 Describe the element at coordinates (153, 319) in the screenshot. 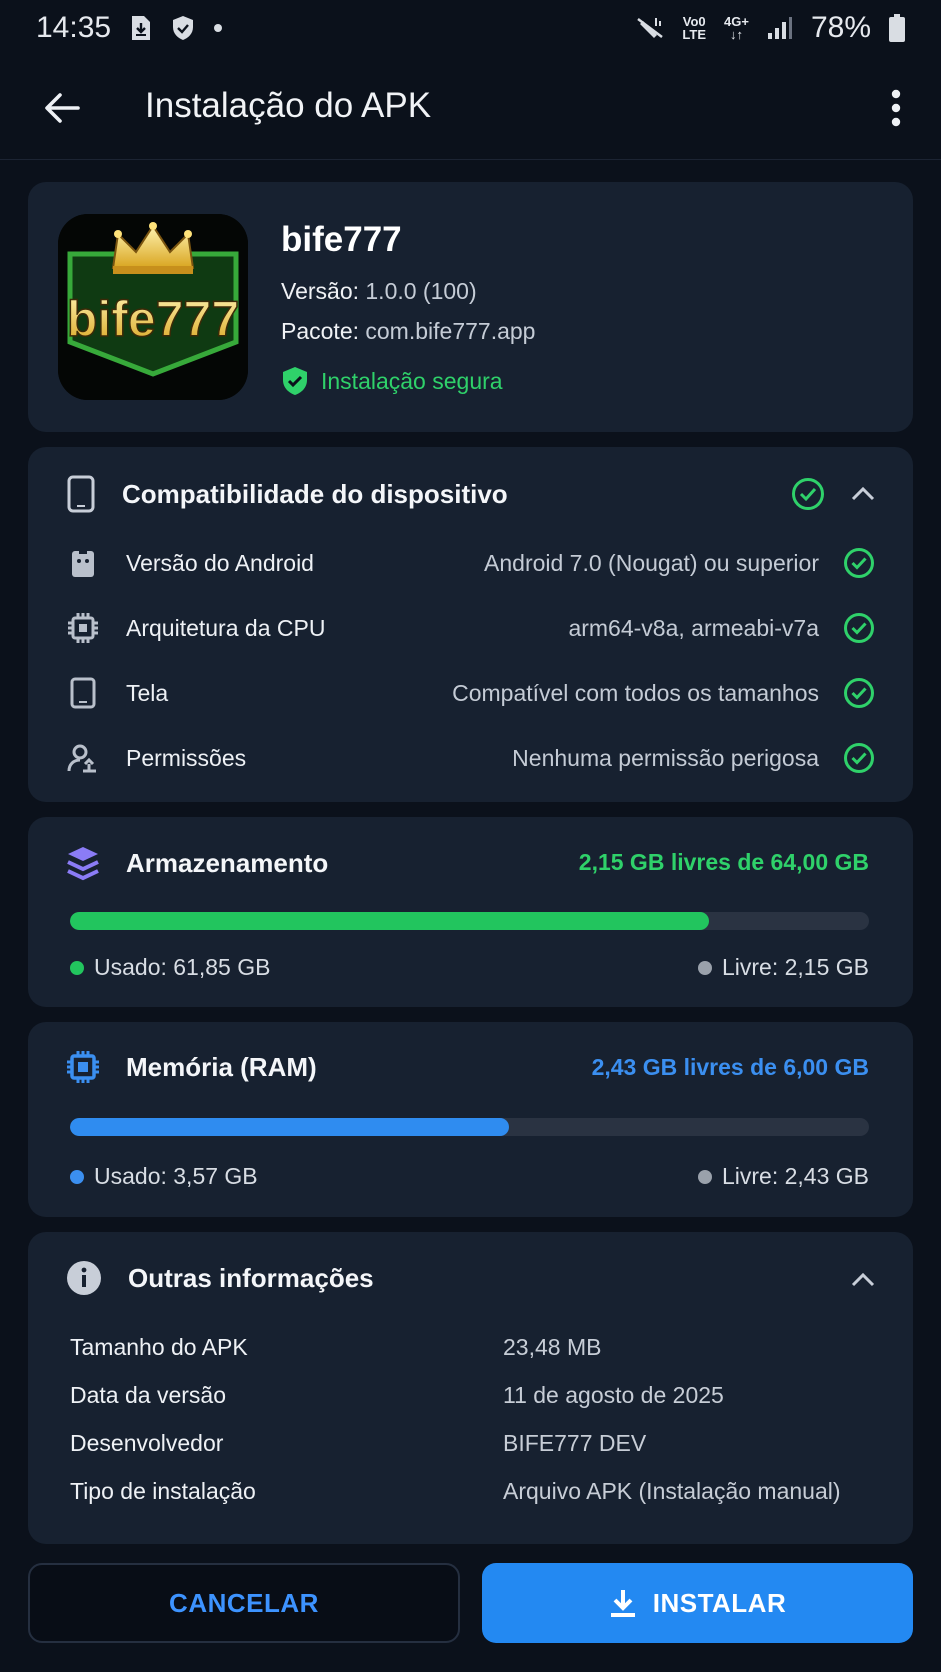

I see `svg-text: bife777` at that location.